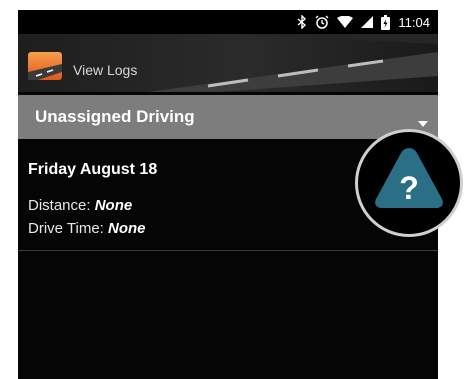 This screenshot has height=379, width=473. I want to click on help-question-mark: ?, so click(409, 188).